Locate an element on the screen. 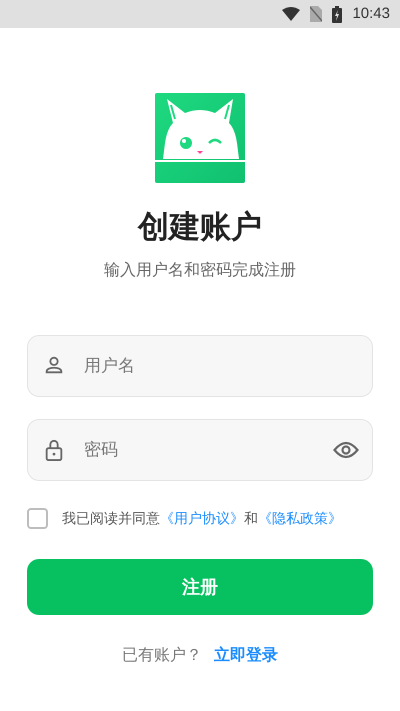 Image resolution: width=400 pixels, height=711 pixels. page-subtitle: 输入用户名和密码完成注册 is located at coordinates (200, 270).